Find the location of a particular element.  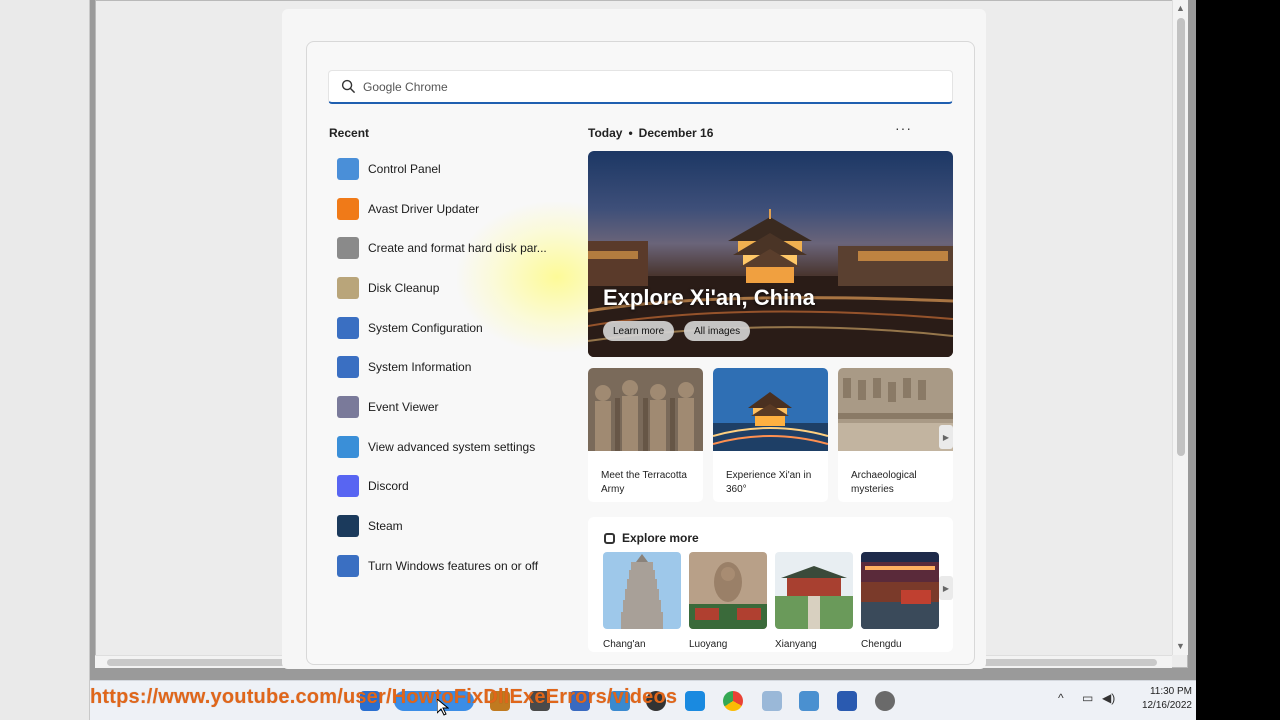

system-info-taskbar-icon is located at coordinates (847, 701).